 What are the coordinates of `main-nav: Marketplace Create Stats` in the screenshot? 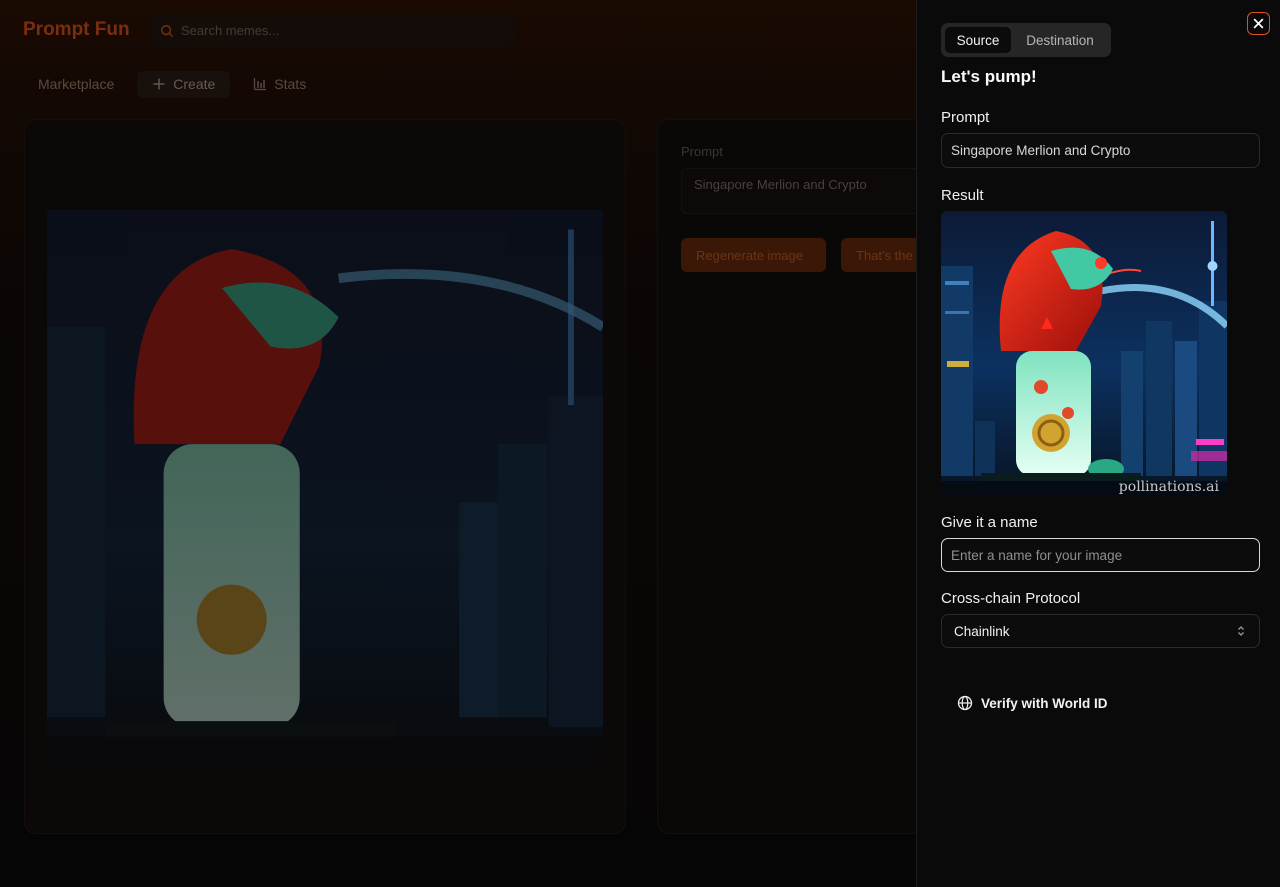 It's located at (172, 84).